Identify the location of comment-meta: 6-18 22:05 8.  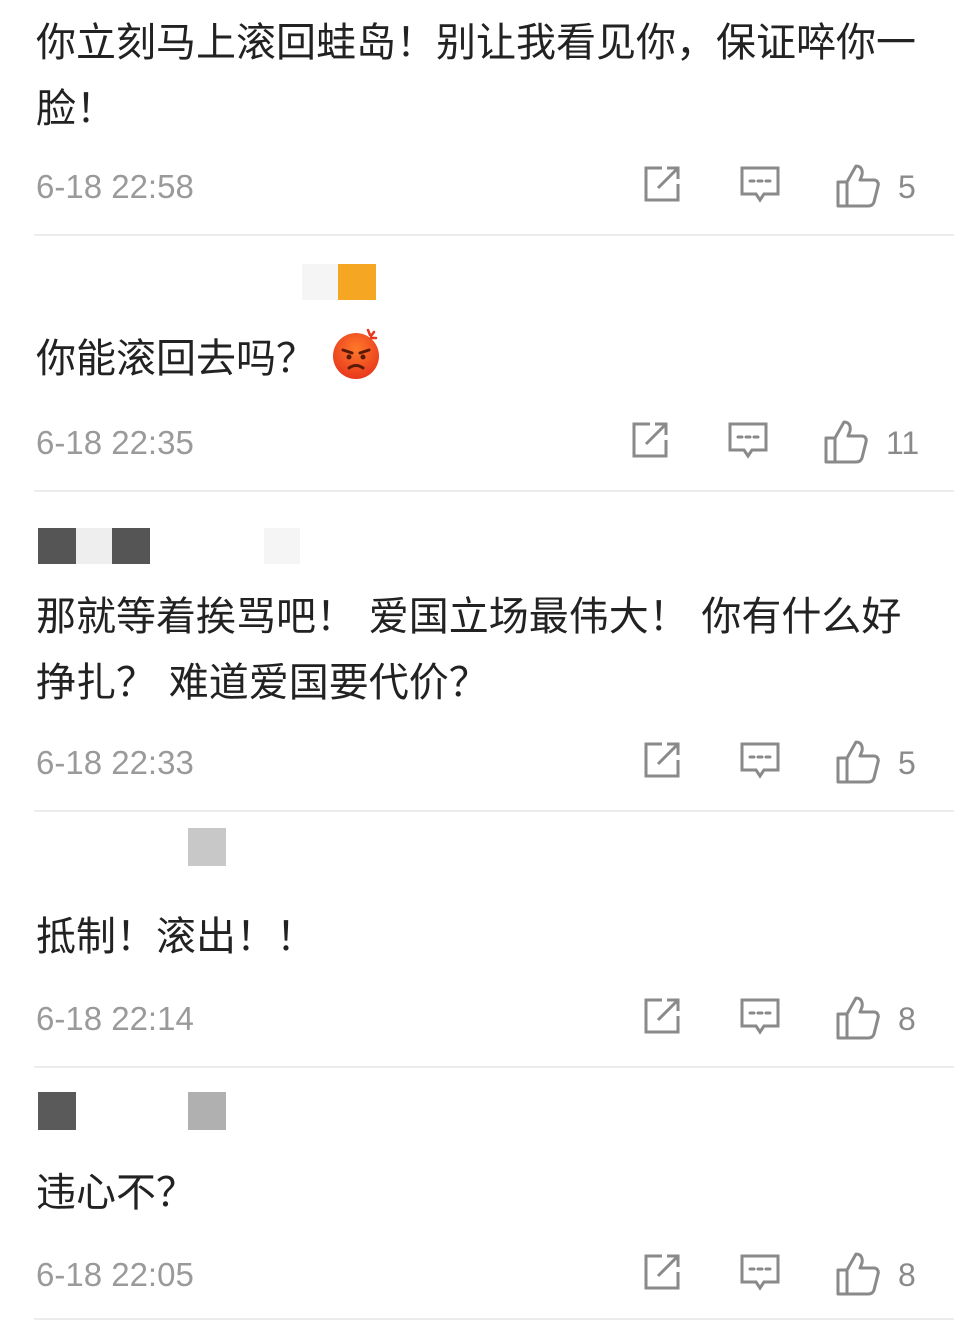
(477, 1275).